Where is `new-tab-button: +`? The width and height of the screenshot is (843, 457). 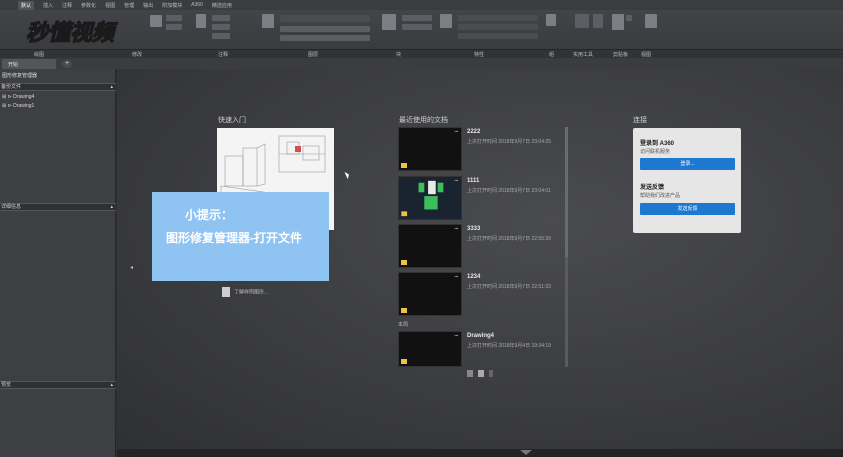 new-tab-button: + is located at coordinates (67, 64).